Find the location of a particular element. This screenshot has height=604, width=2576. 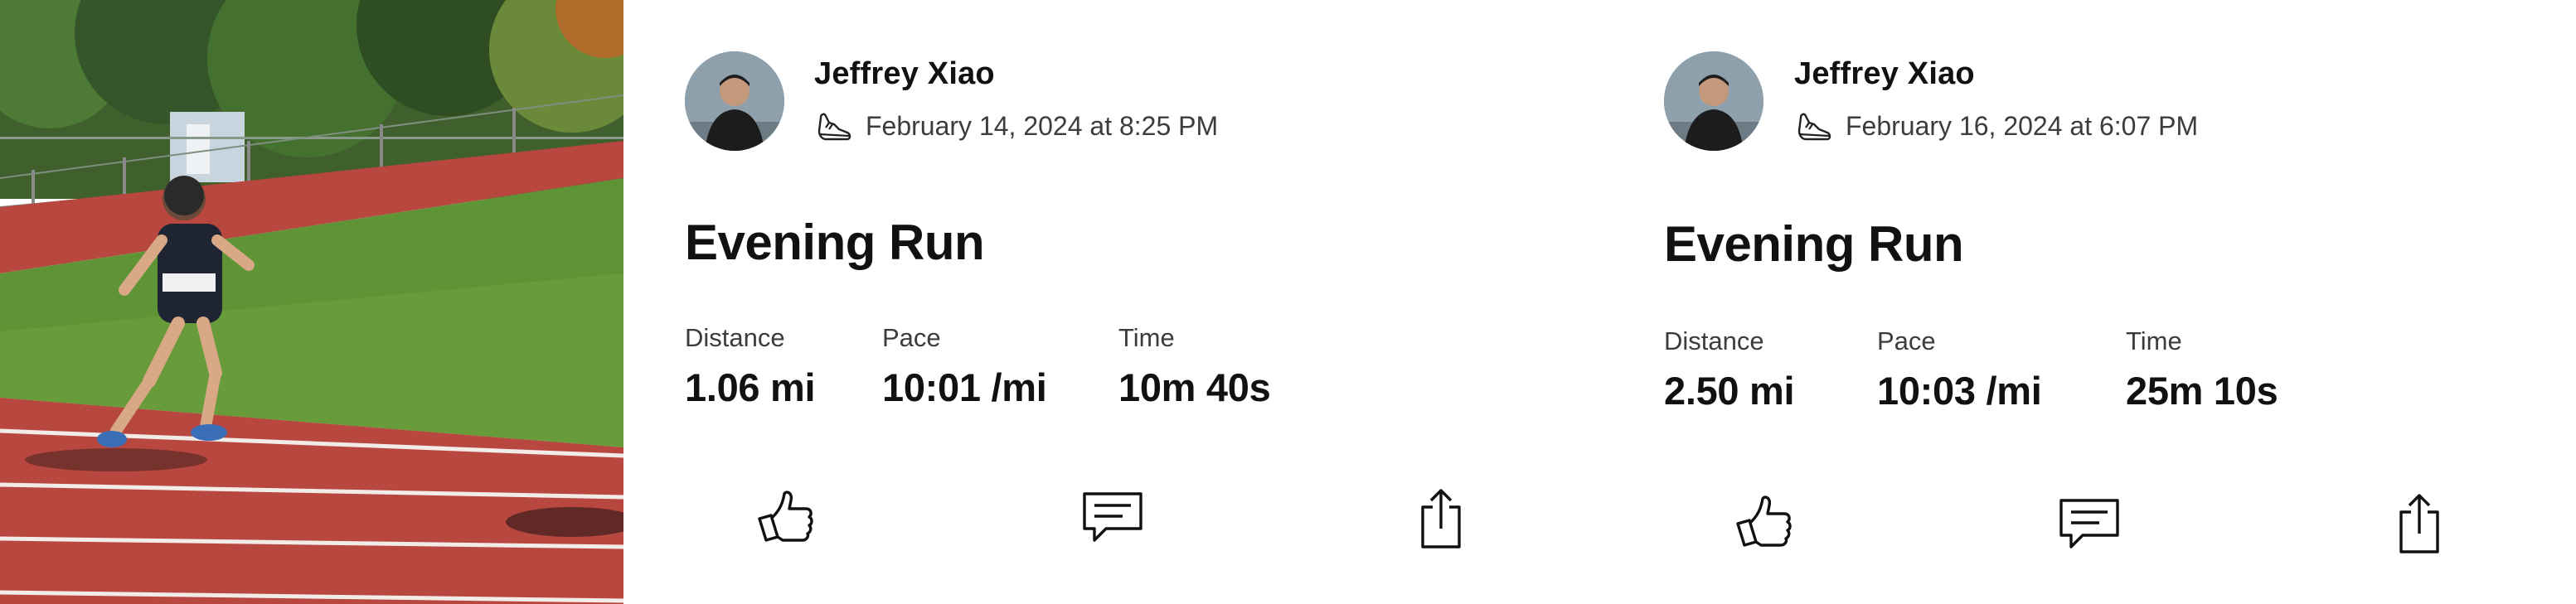

activity-date: February 16, 2024 at 6:07 PM is located at coordinates (2022, 126).